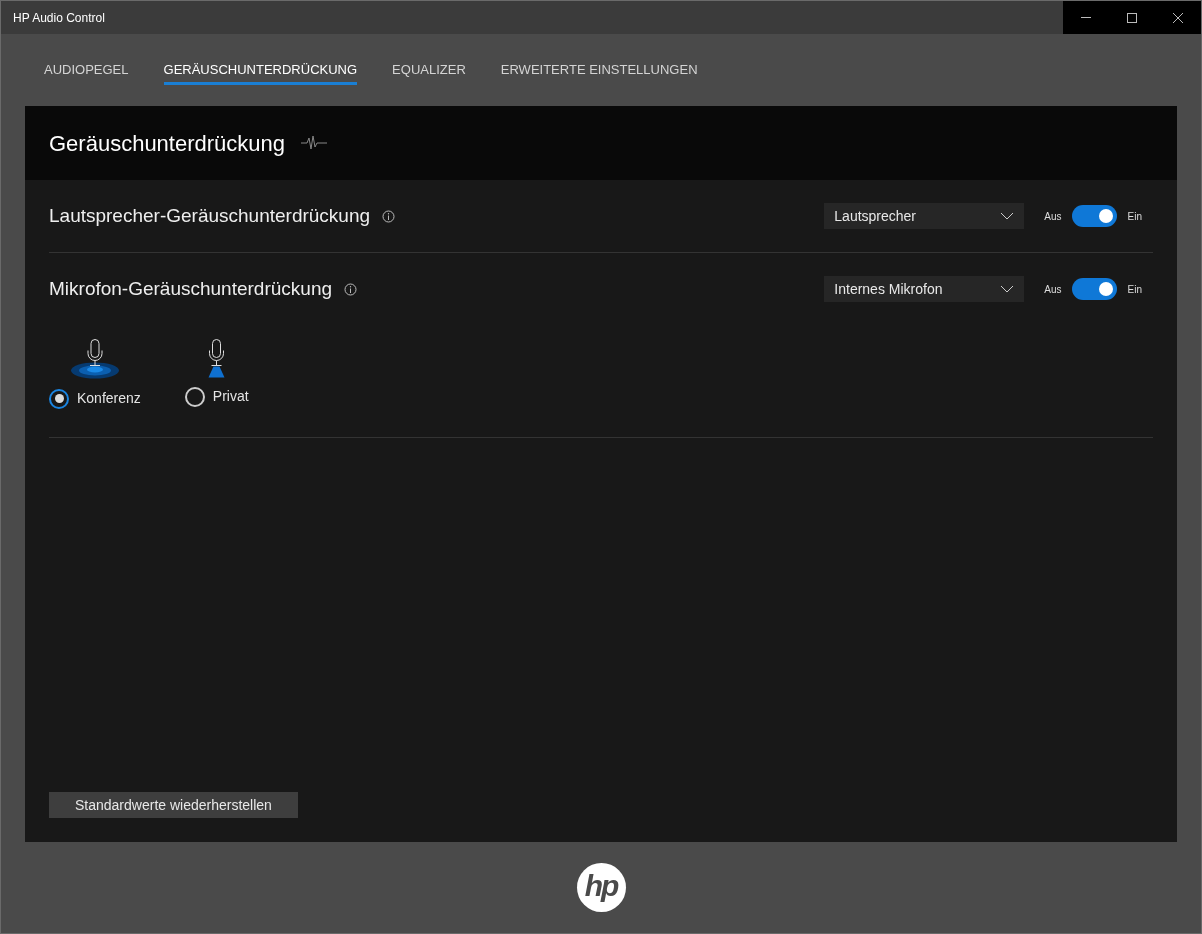 This screenshot has width=1202, height=934. What do you see at coordinates (216, 396) in the screenshot?
I see `radio-button: Privat` at bounding box center [216, 396].